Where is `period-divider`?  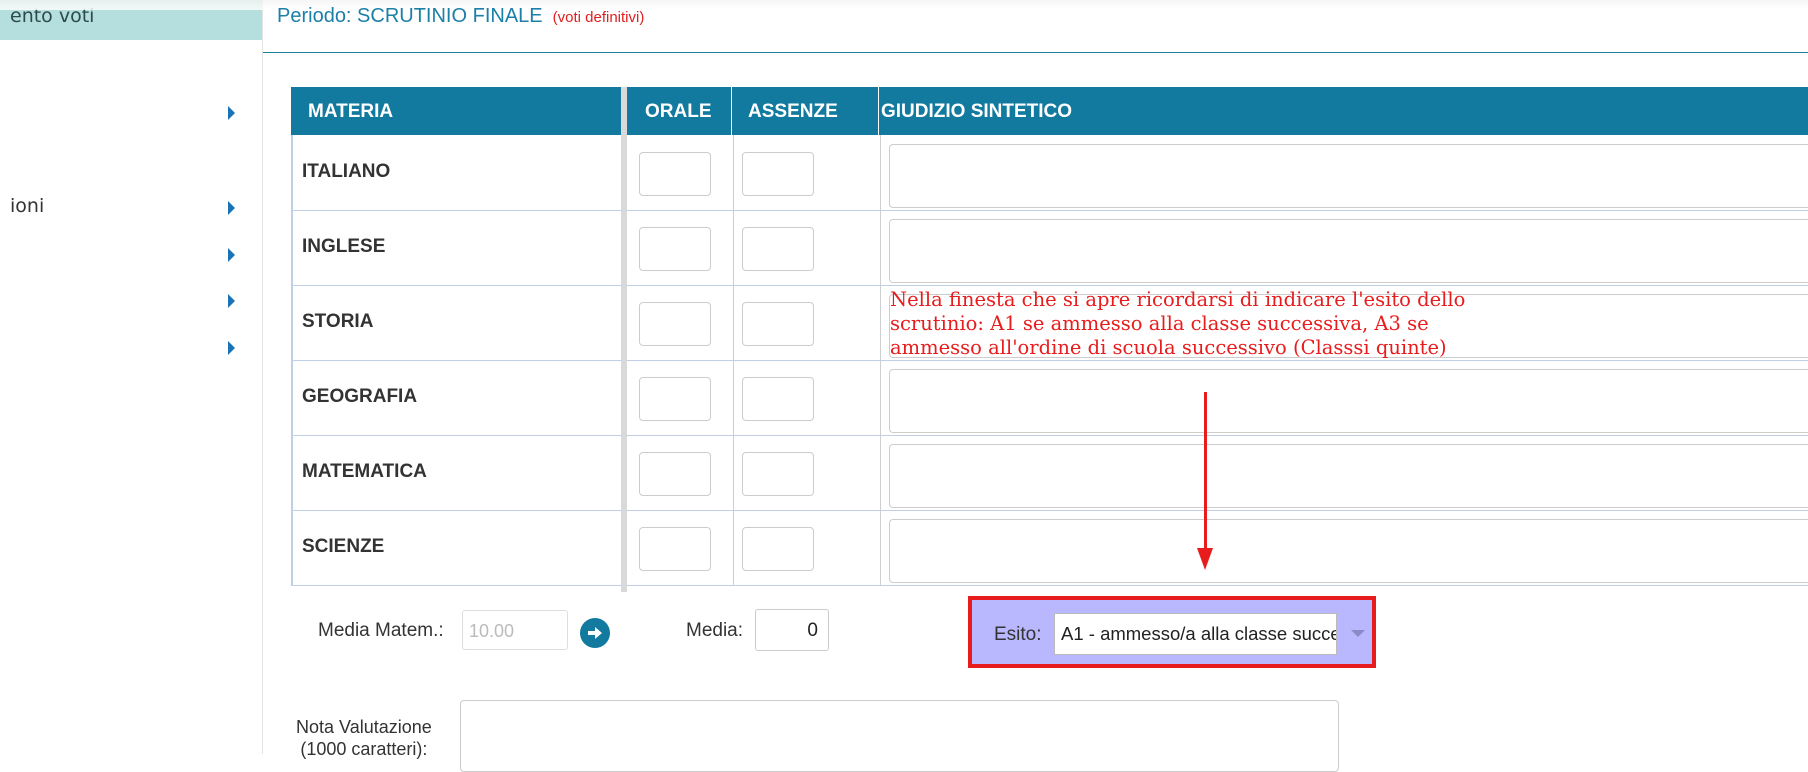
period-divider is located at coordinates (1035, 52).